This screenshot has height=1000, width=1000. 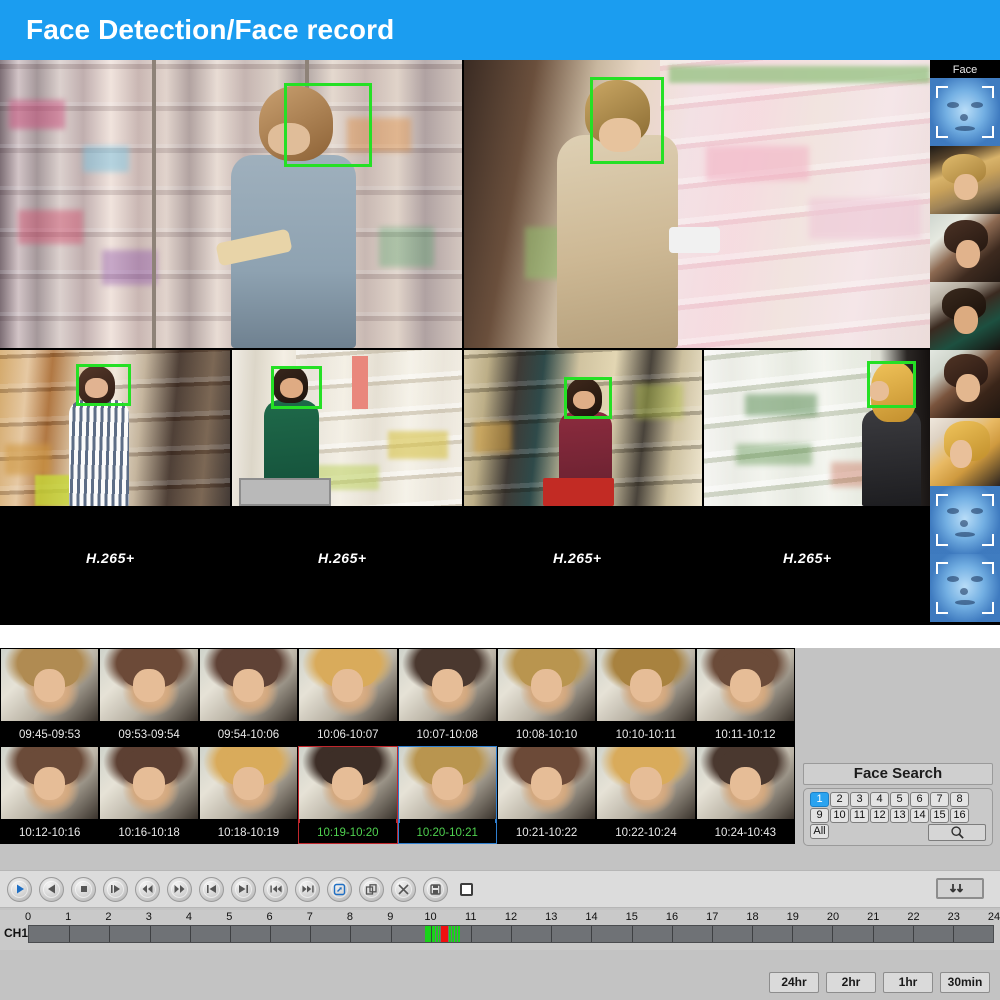 What do you see at coordinates (103, 385) in the screenshot?
I see `face-detection-box` at bounding box center [103, 385].